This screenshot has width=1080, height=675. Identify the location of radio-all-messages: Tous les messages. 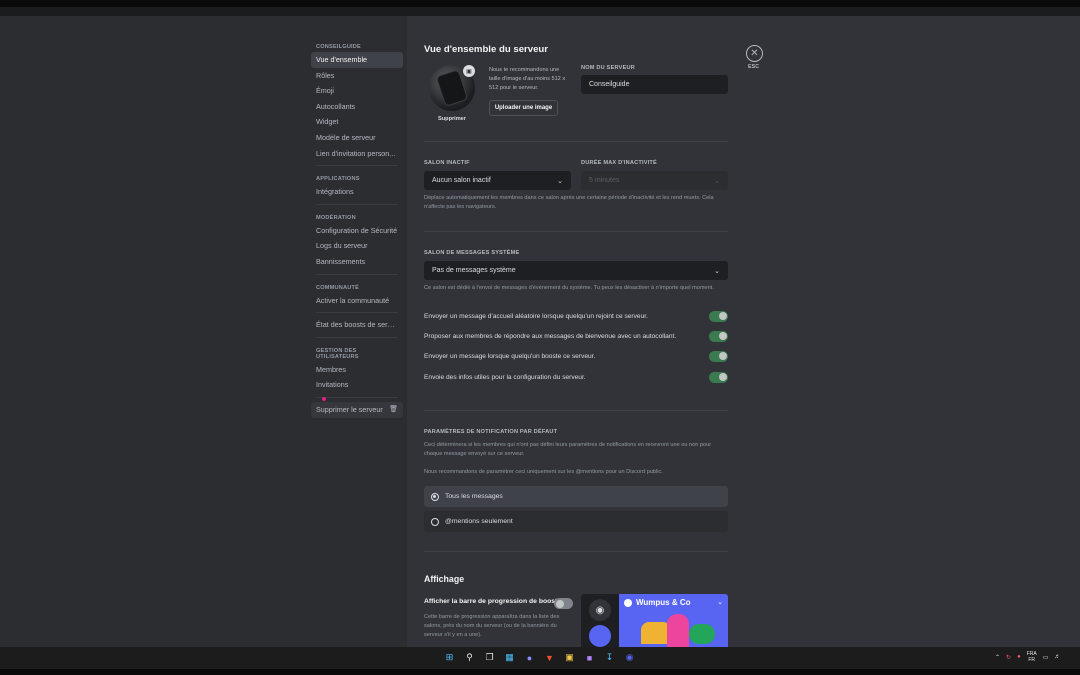
(576, 496).